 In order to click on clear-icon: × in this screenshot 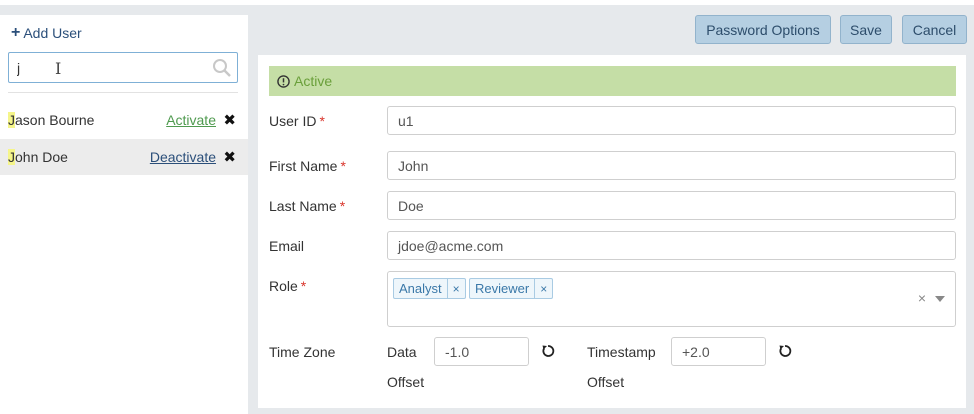, I will do `click(922, 298)`.